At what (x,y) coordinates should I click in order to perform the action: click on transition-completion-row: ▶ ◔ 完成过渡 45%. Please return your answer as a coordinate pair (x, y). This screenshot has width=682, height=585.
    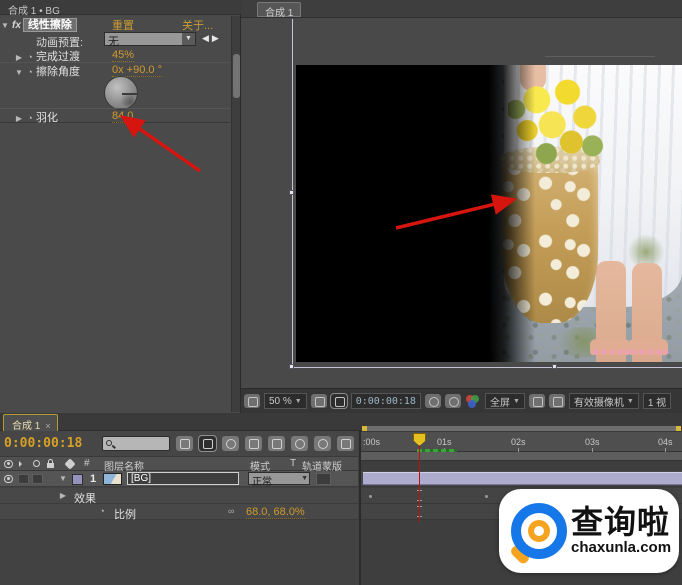
    Looking at the image, I should click on (115, 55).